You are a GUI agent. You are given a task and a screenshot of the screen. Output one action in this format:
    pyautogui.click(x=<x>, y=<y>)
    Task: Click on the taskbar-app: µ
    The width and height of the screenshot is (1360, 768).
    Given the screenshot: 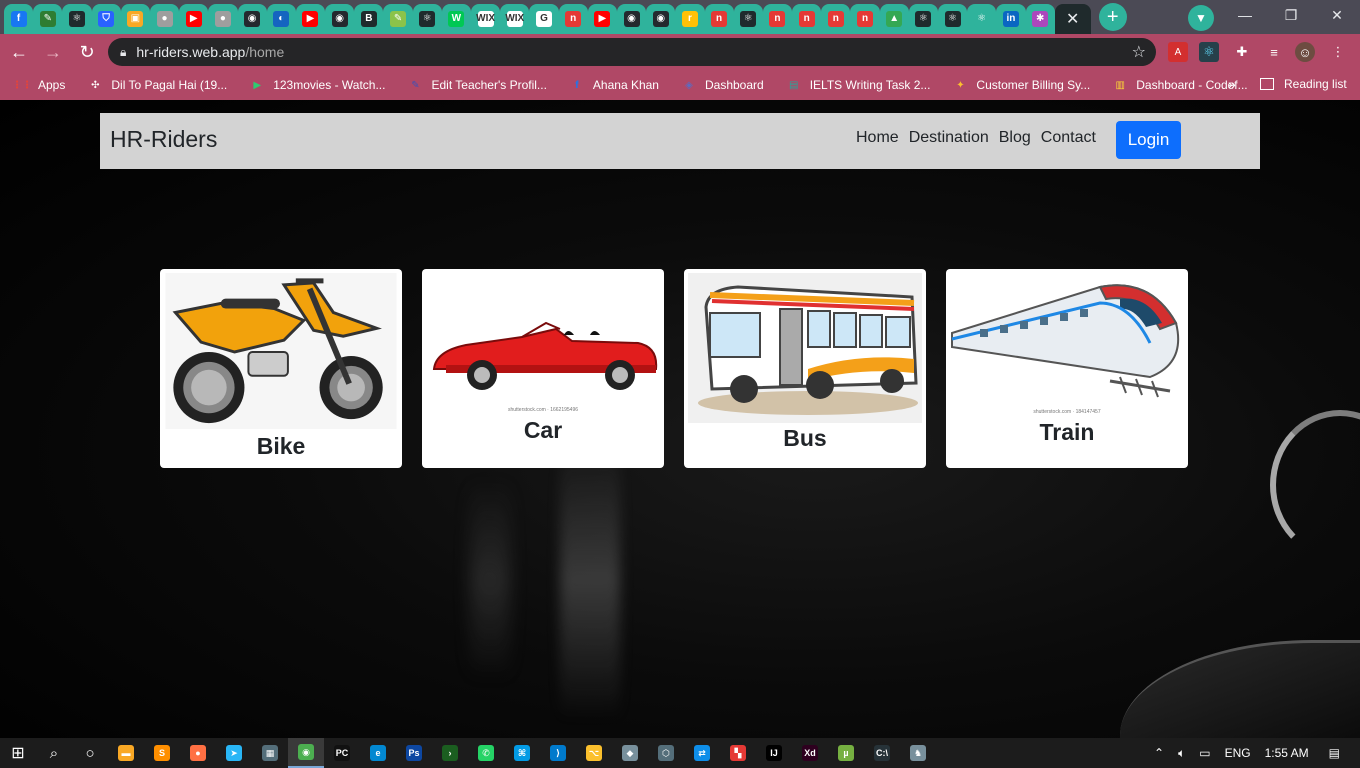 What is the action you would take?
    pyautogui.click(x=846, y=753)
    